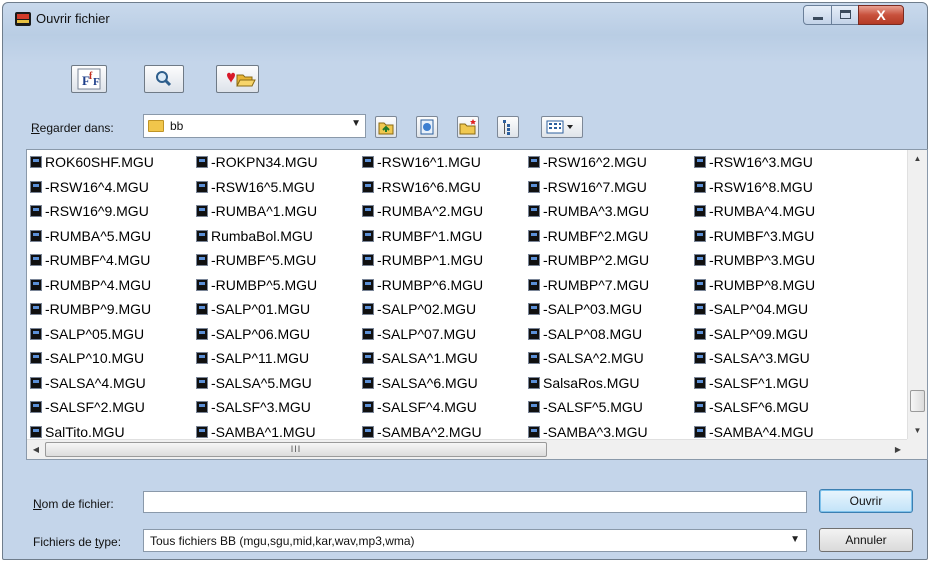 This screenshot has width=931, height=563. What do you see at coordinates (445, 407) in the screenshot?
I see `file-item: -SALSF^4.MGU` at bounding box center [445, 407].